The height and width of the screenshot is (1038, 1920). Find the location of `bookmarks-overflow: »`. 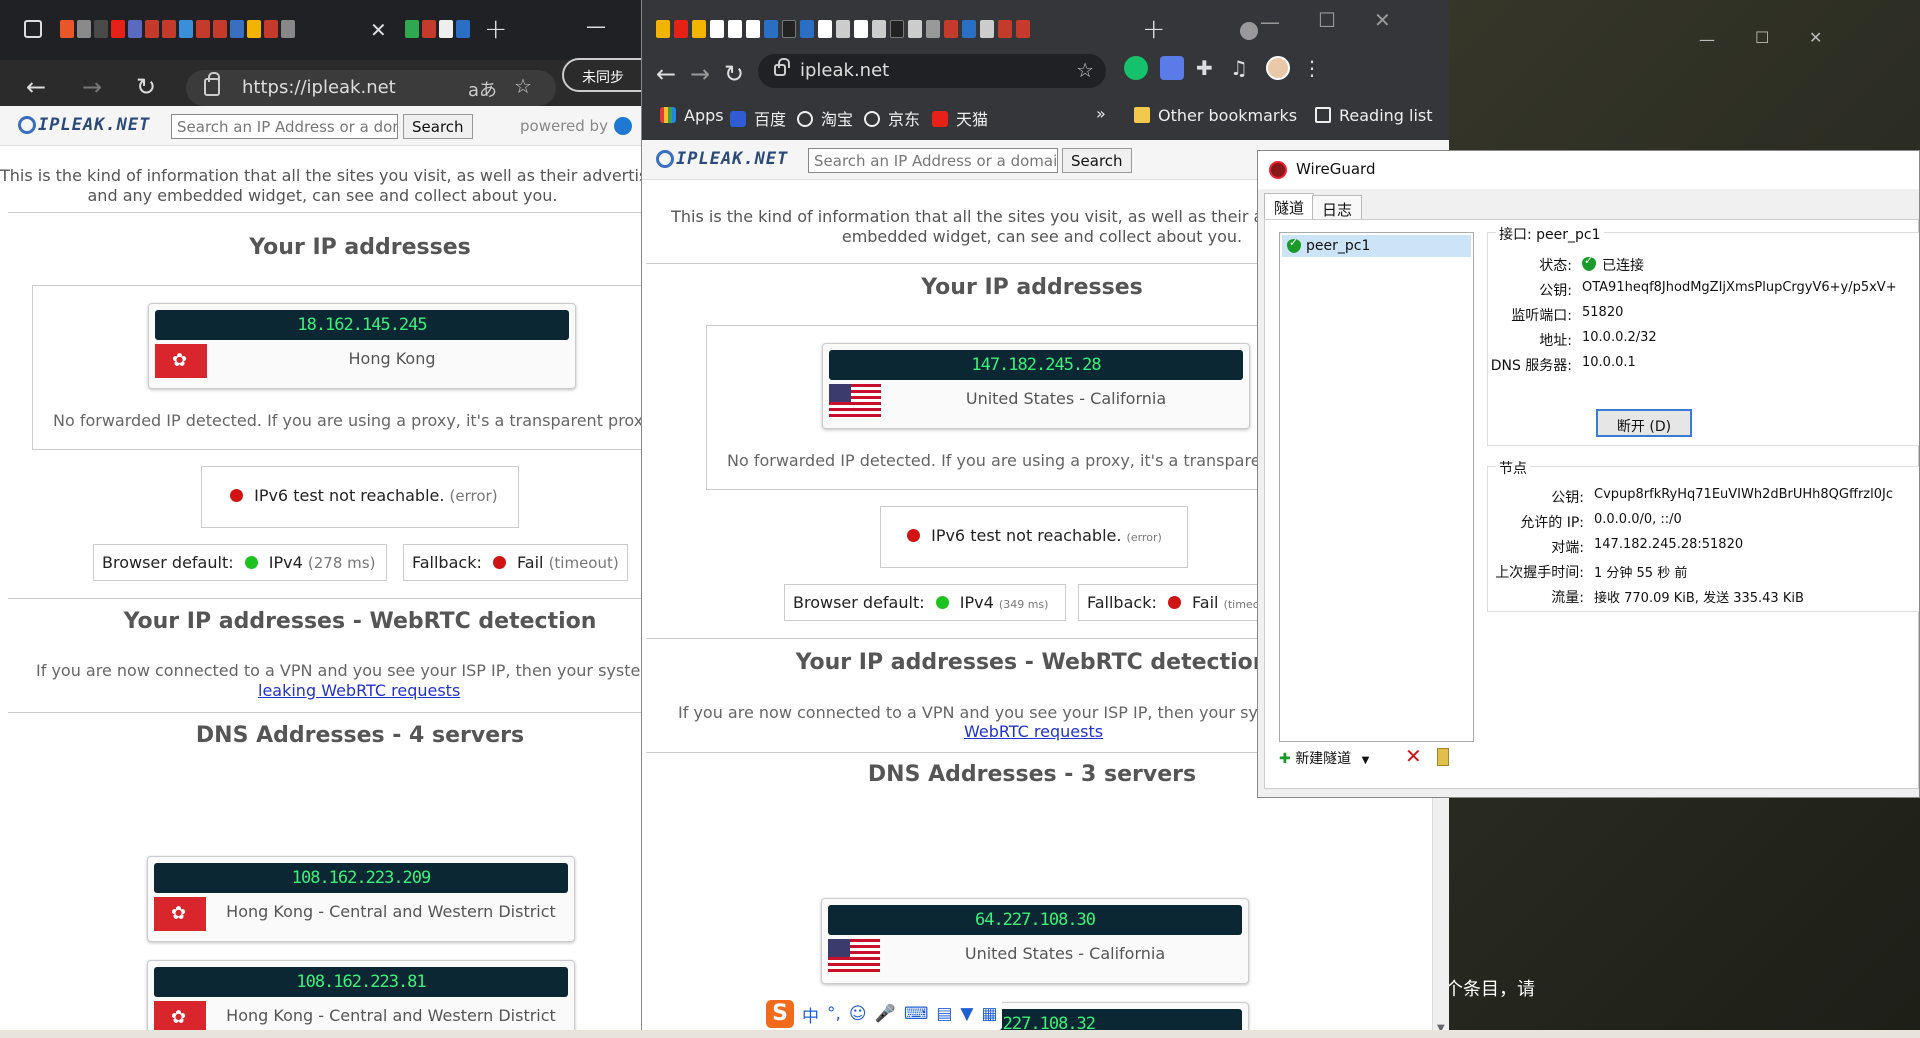

bookmarks-overflow: » is located at coordinates (1101, 113).